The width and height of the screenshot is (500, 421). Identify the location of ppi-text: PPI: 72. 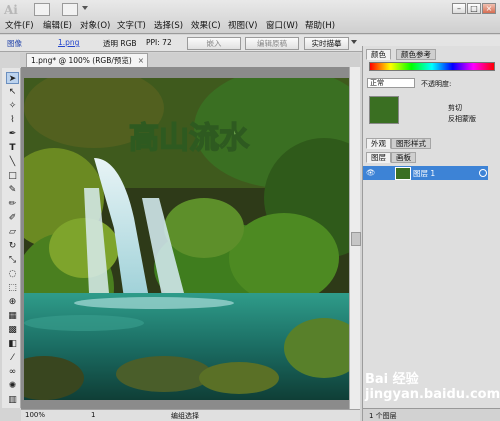
(159, 42).